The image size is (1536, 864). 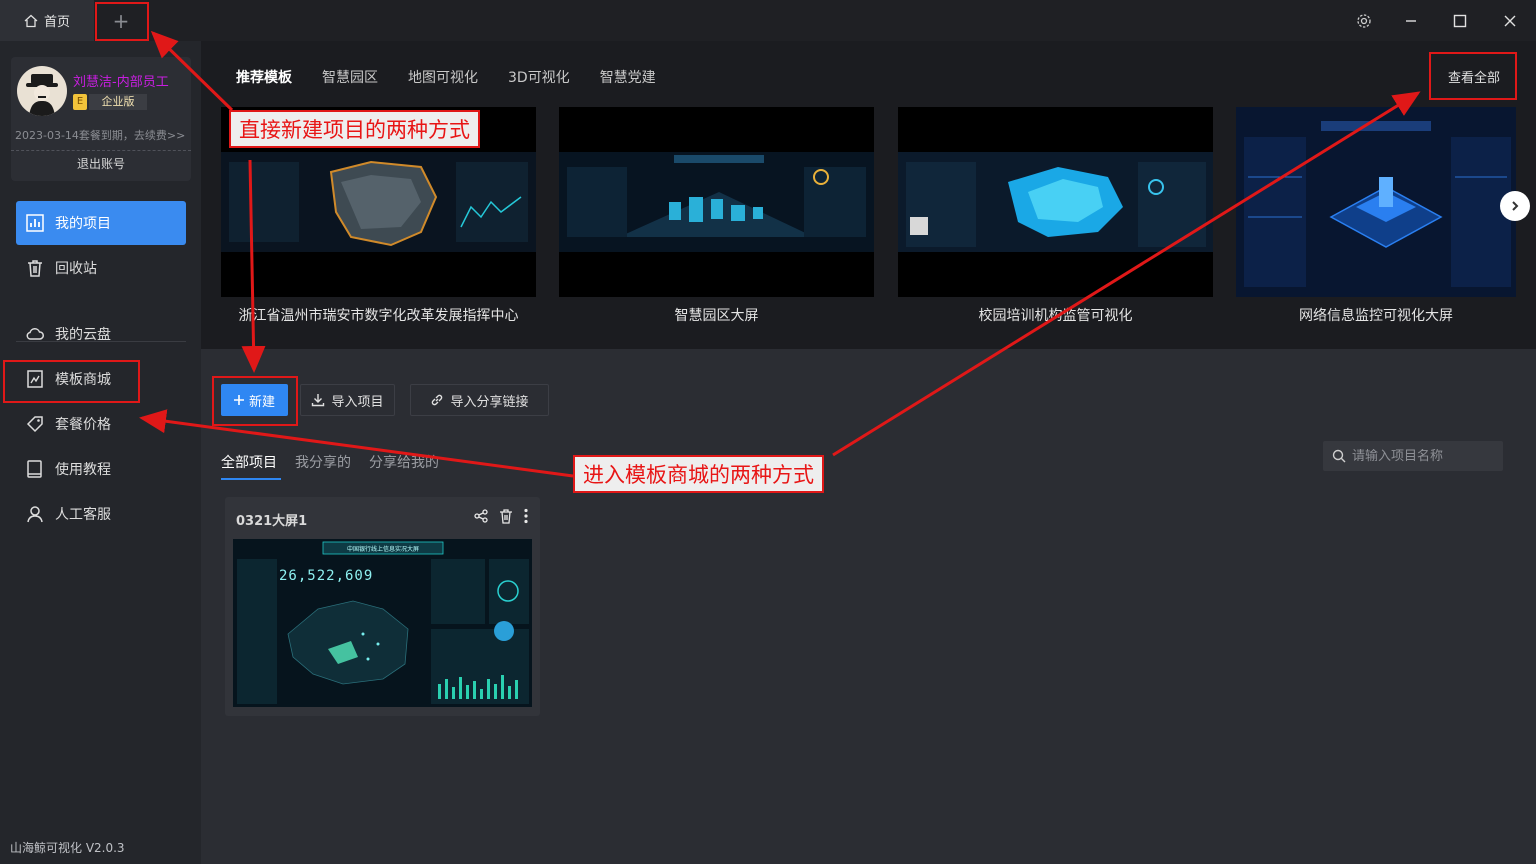 What do you see at coordinates (323, 462) in the screenshot?
I see `tab-my-shared: 我分享的` at bounding box center [323, 462].